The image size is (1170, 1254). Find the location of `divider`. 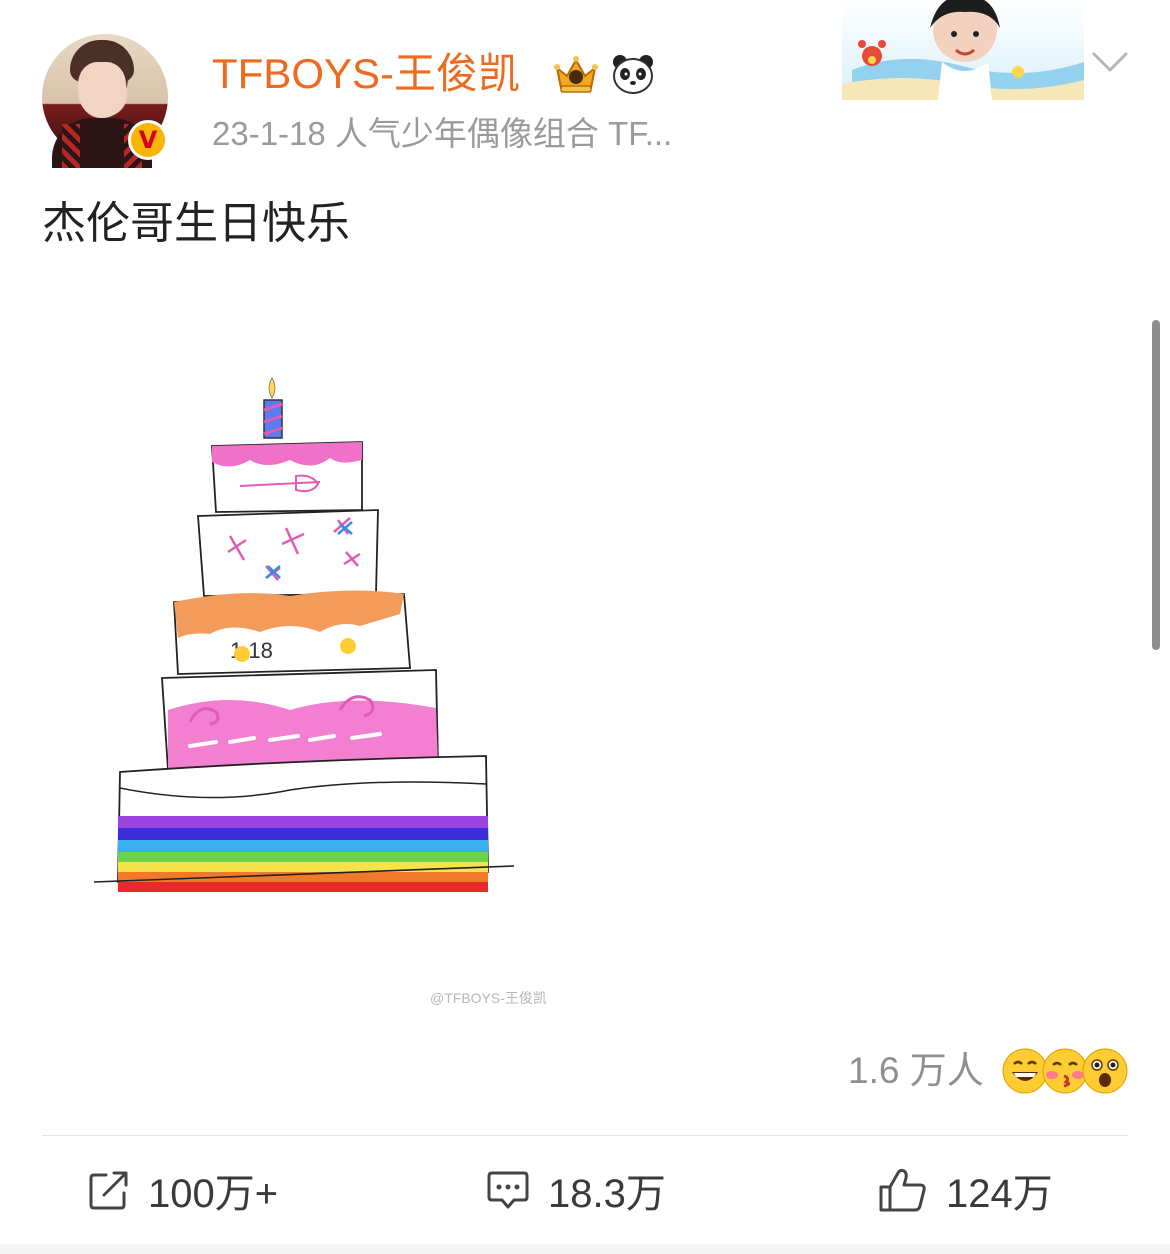

divider is located at coordinates (585, 1135).